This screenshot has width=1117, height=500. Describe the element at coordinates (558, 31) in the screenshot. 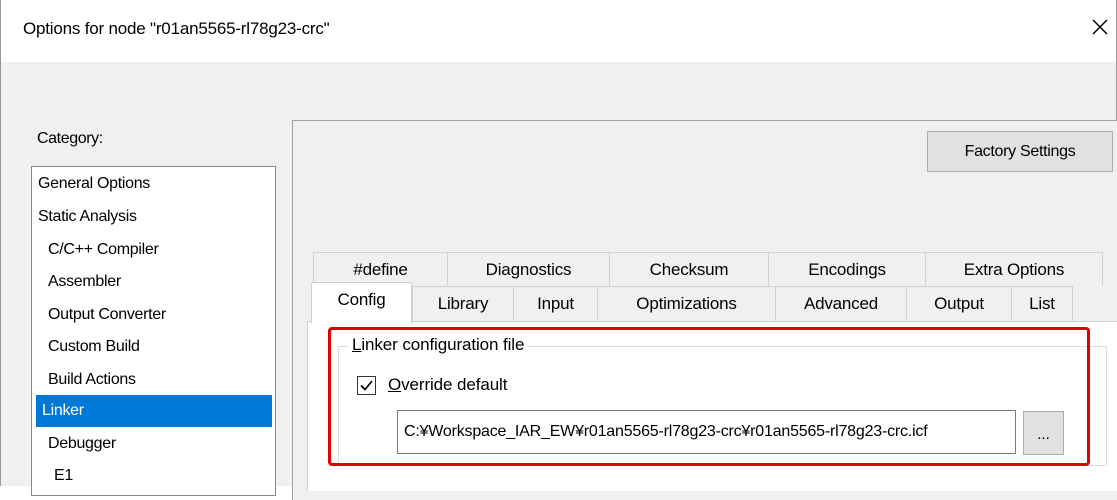

I see `title-bar: Options for node "r01an5565-rl78g23-crc"` at that location.